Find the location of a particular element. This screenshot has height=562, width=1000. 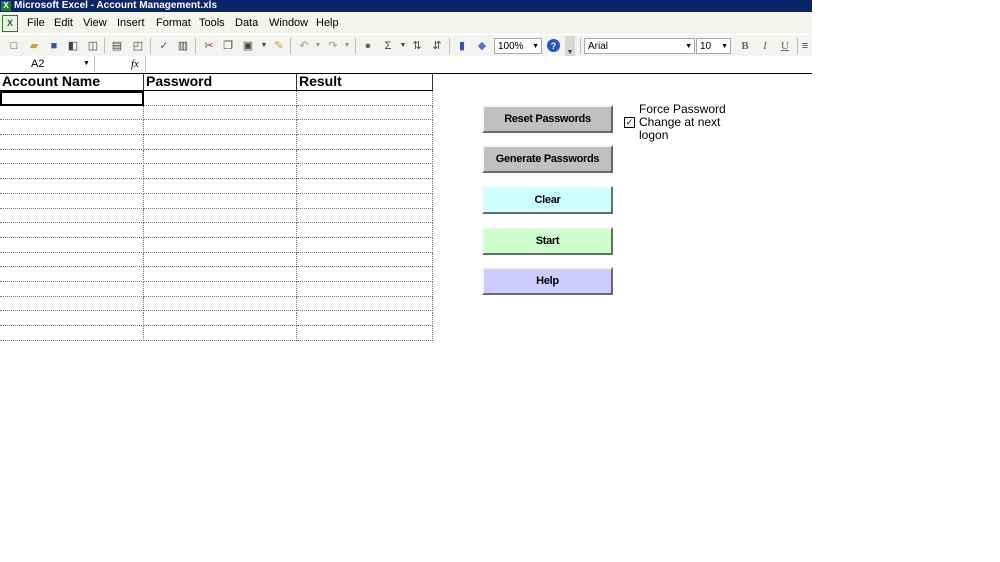

menu-file: File is located at coordinates (36, 23).